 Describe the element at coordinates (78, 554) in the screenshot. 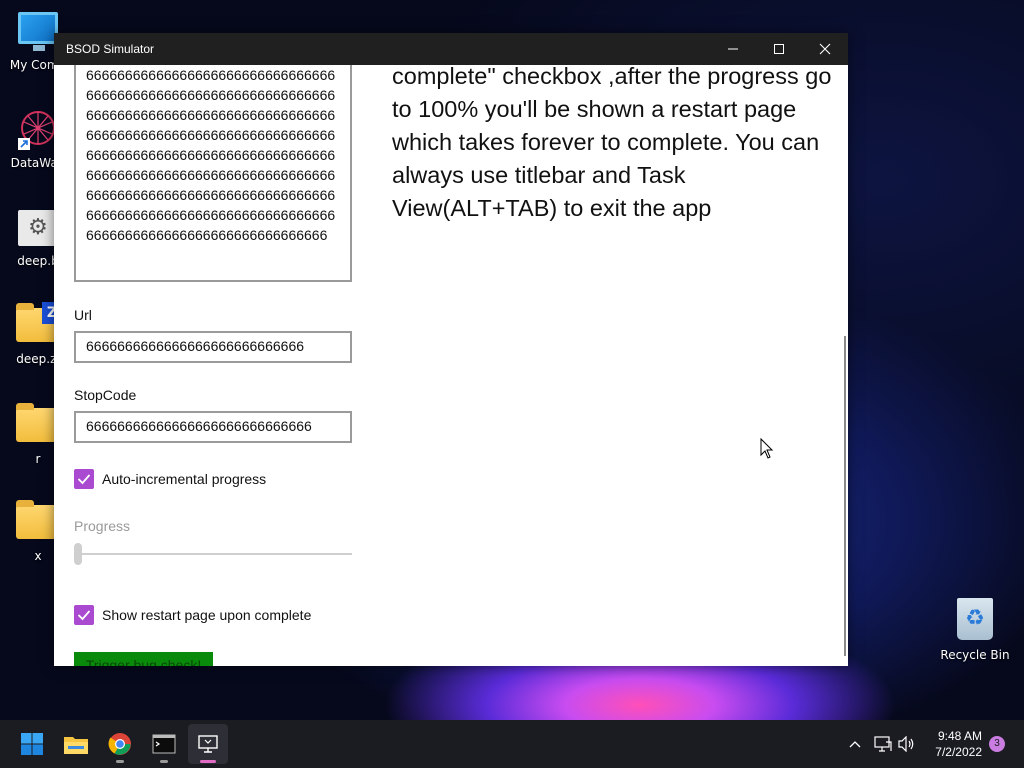

I see `progress-slider-thumb` at that location.